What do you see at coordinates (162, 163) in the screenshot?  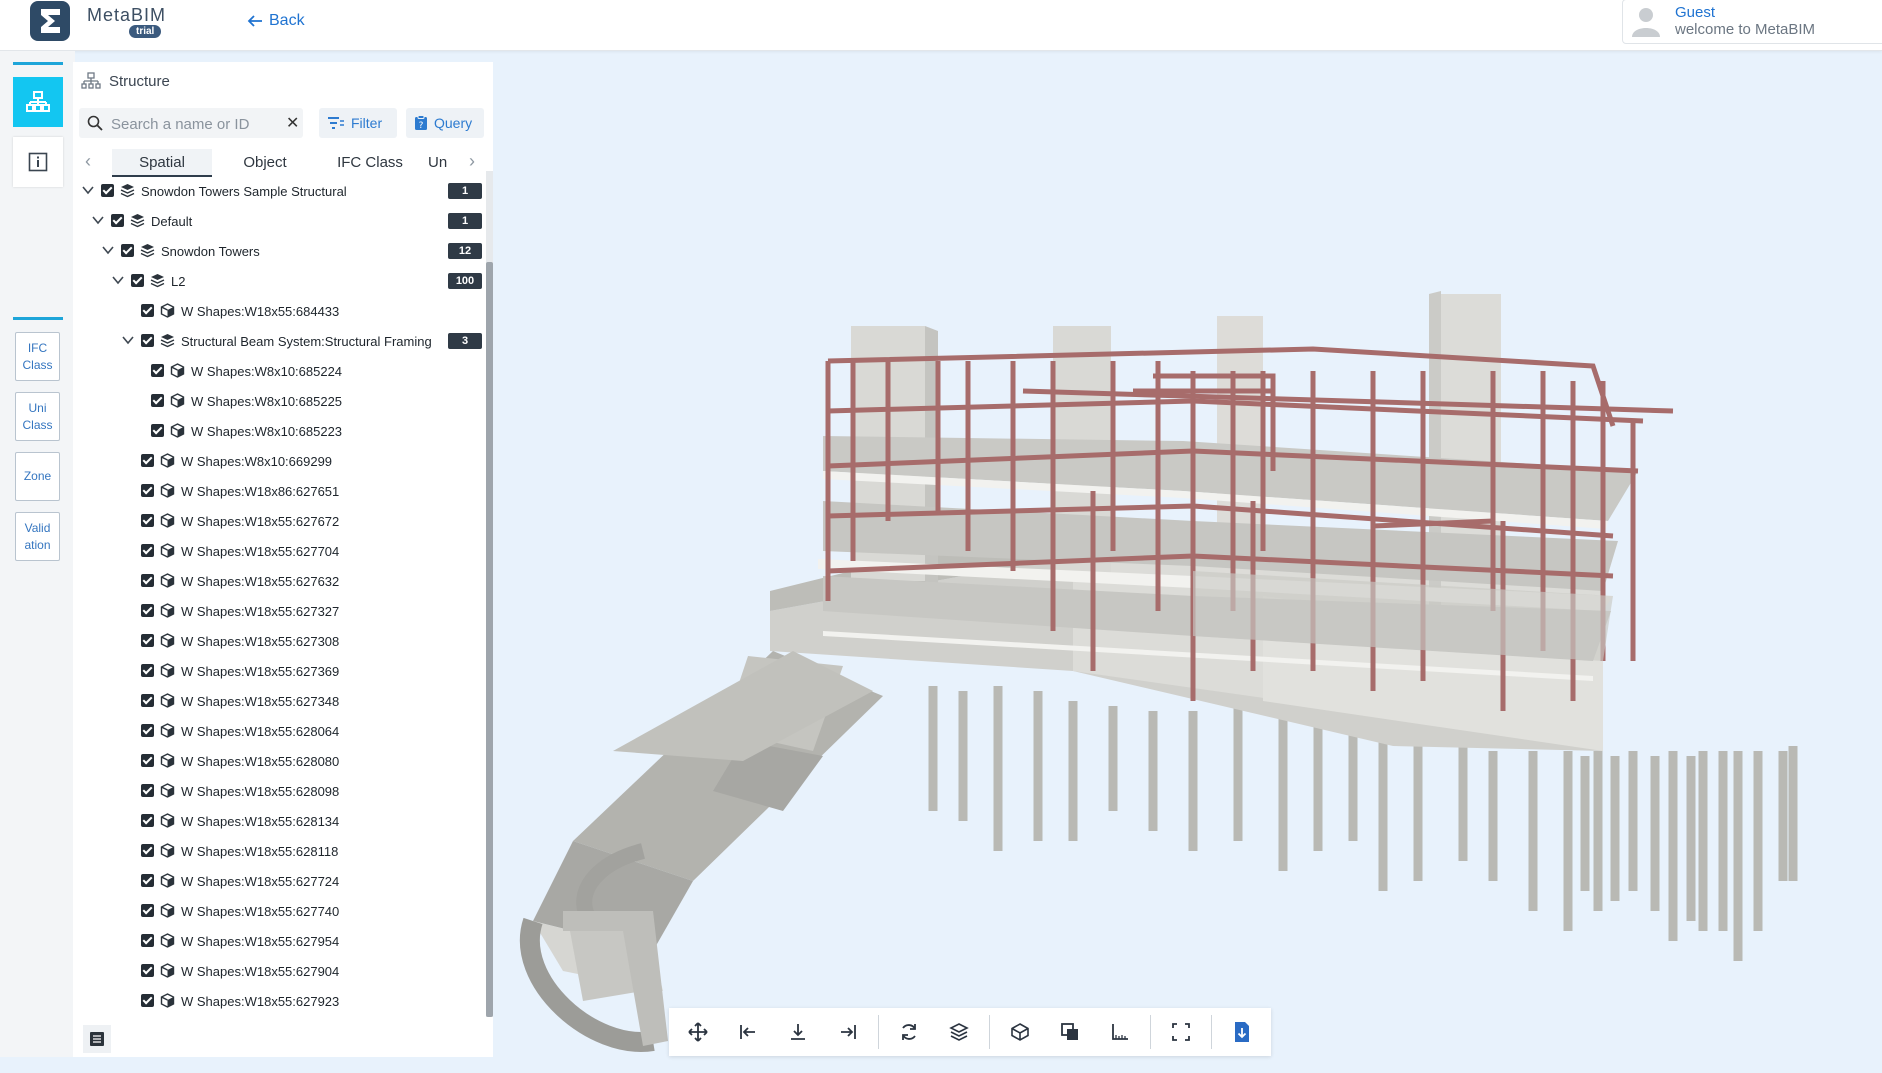 I see `tab-spatial: Spatial` at bounding box center [162, 163].